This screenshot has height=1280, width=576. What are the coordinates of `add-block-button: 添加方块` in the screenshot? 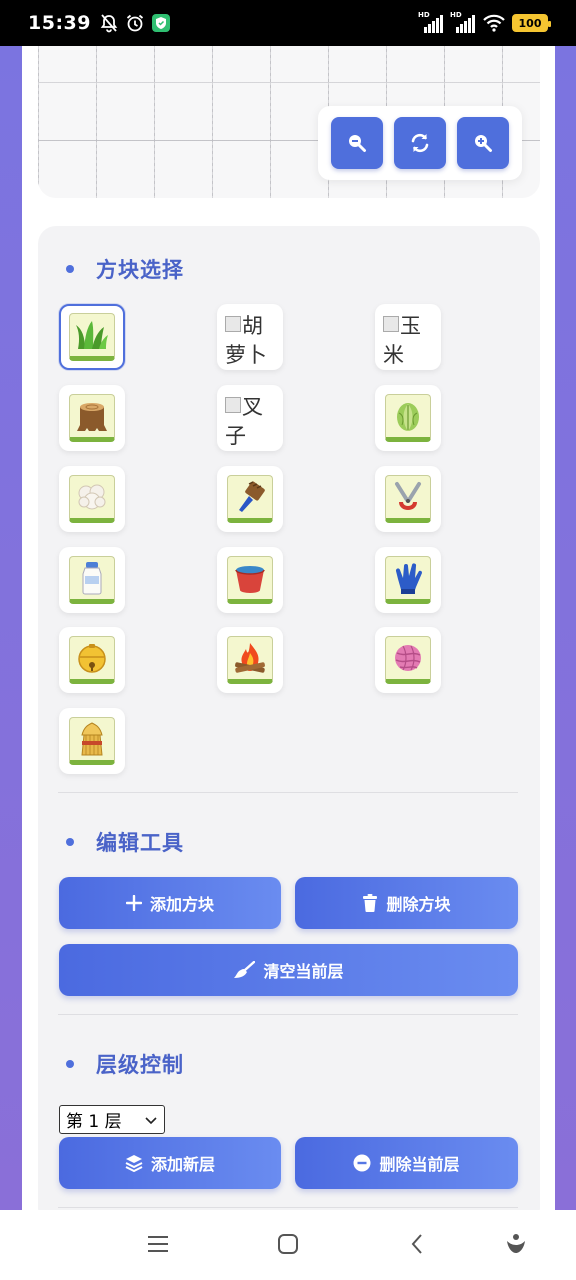 It's located at (170, 903).